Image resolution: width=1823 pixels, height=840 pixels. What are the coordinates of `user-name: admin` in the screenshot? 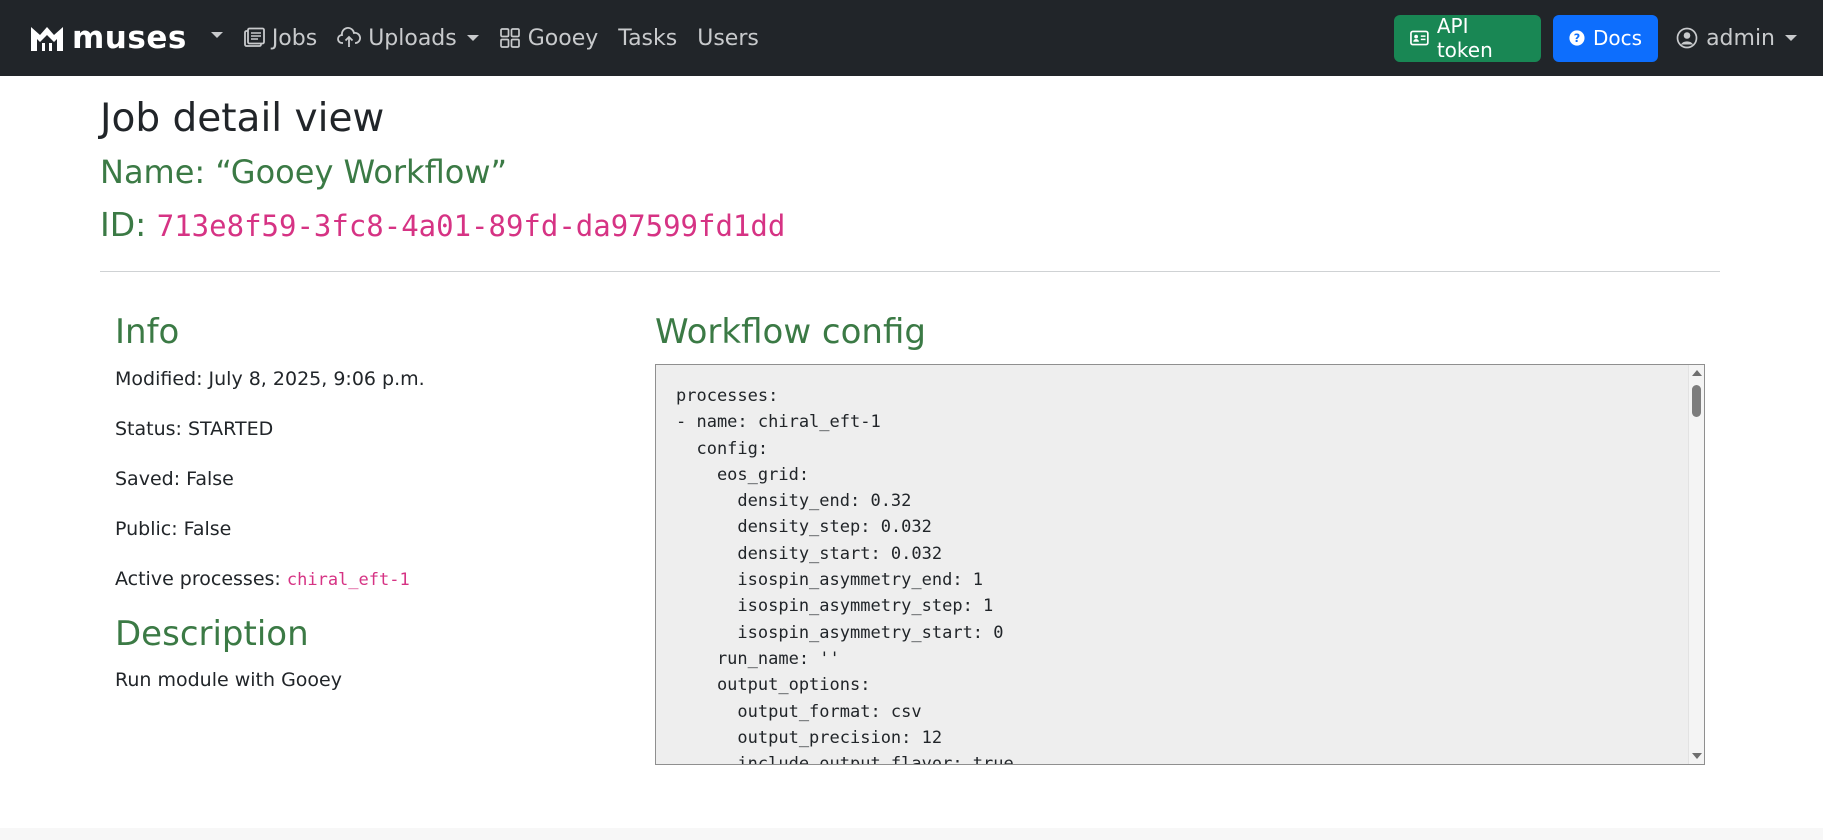 It's located at (1740, 38).